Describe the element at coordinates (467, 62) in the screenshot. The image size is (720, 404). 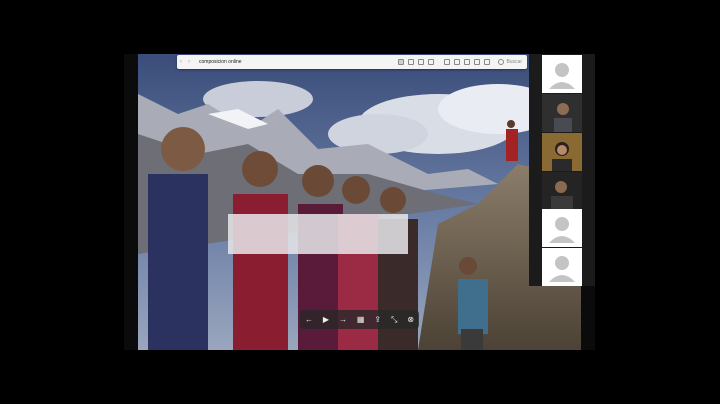
I see `lock-icon` at that location.